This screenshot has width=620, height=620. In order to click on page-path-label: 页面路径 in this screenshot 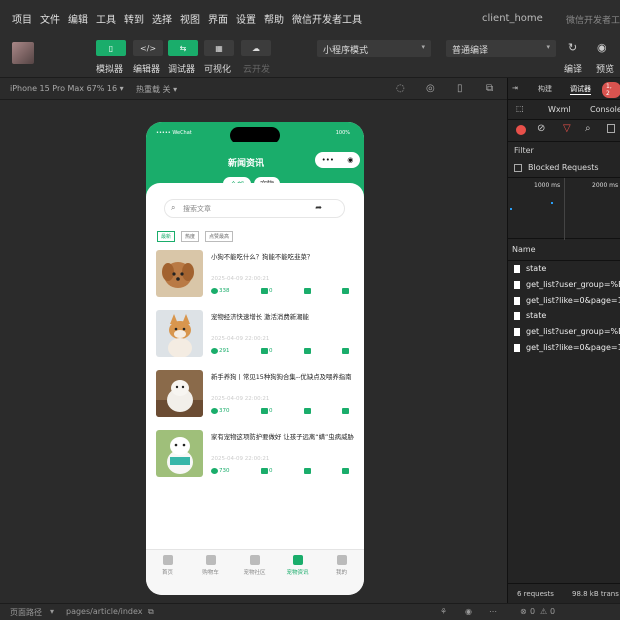, I will do `click(26, 612)`.